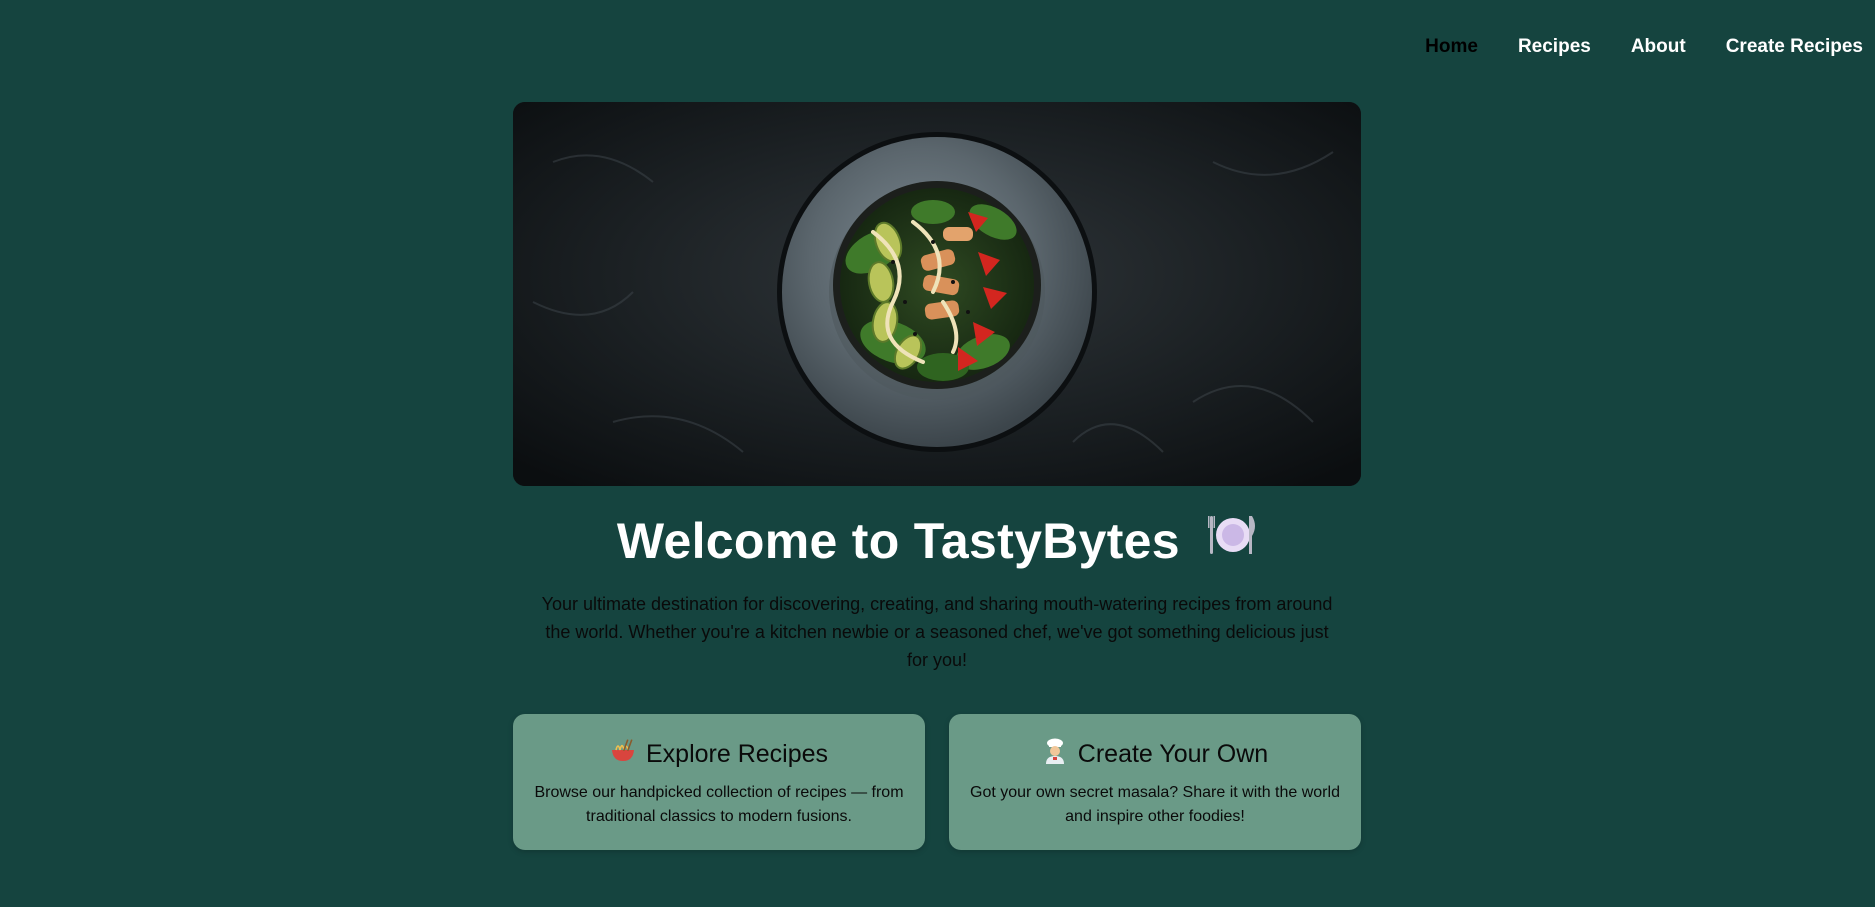 Image resolution: width=1875 pixels, height=907 pixels. Describe the element at coordinates (1554, 47) in the screenshot. I see `nav-recipes-link: Recipes` at that location.